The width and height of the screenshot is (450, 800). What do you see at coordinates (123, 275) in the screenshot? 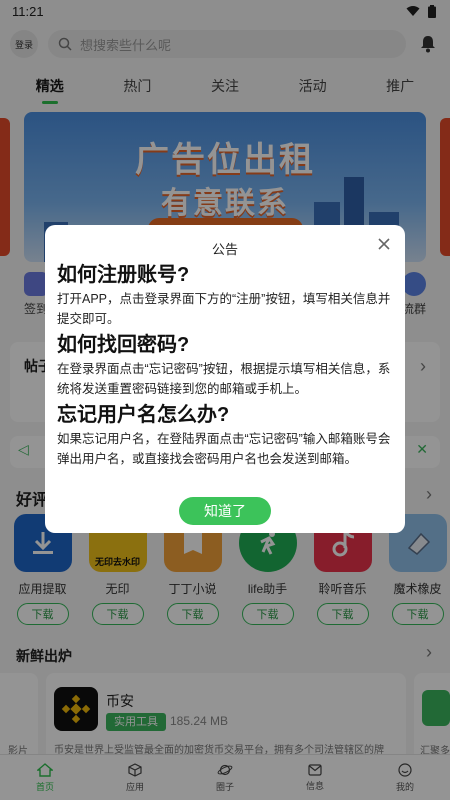
I see `faq-heading: 如何注册账号?` at bounding box center [123, 275].